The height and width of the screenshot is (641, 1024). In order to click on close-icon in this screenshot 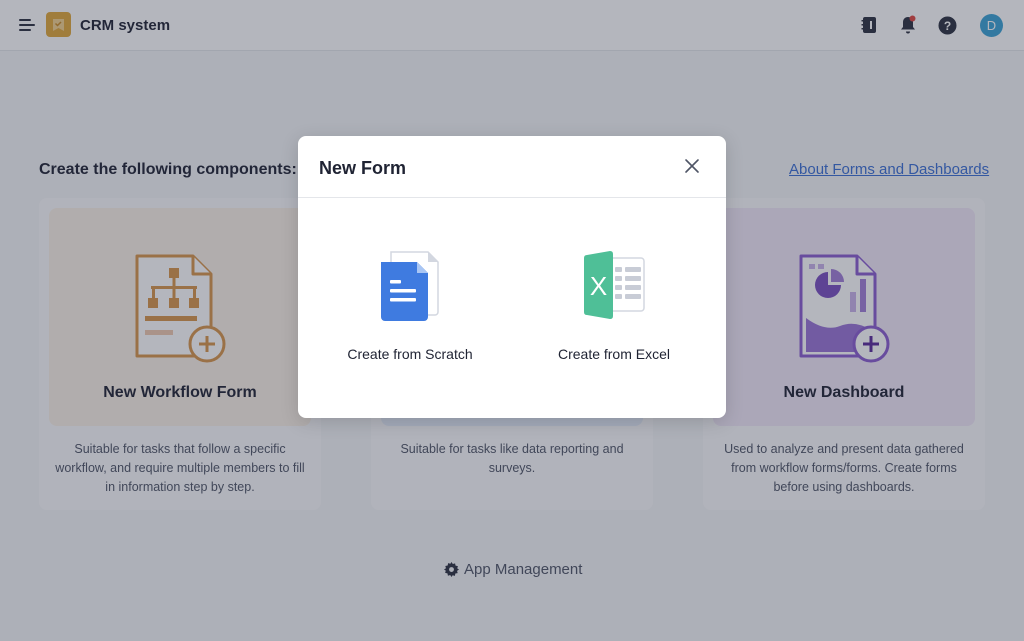, I will do `click(692, 166)`.